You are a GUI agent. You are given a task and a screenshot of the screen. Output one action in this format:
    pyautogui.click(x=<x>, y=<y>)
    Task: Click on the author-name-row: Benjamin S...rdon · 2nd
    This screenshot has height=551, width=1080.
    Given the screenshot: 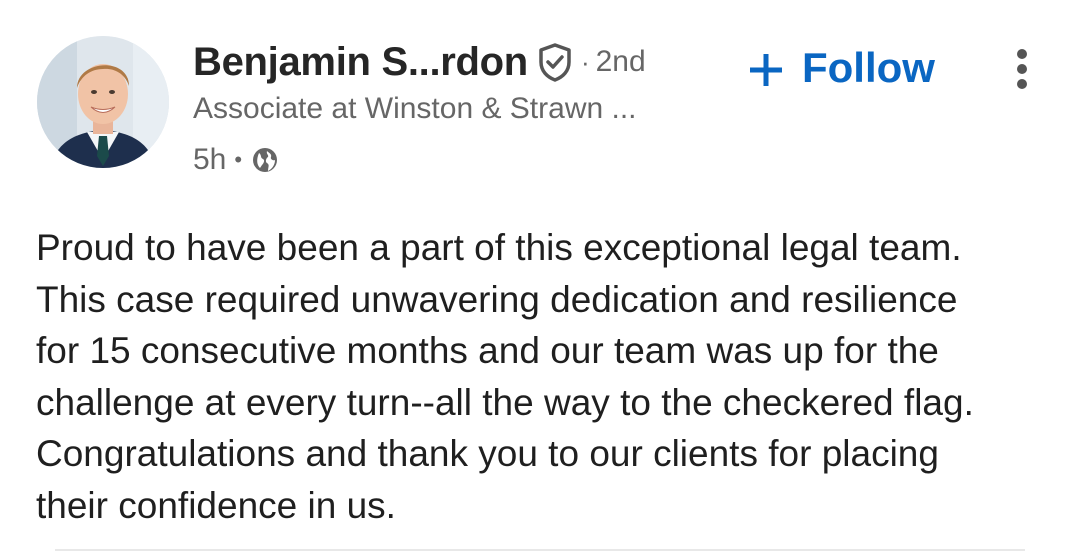 What is the action you would take?
    pyautogui.click(x=419, y=62)
    